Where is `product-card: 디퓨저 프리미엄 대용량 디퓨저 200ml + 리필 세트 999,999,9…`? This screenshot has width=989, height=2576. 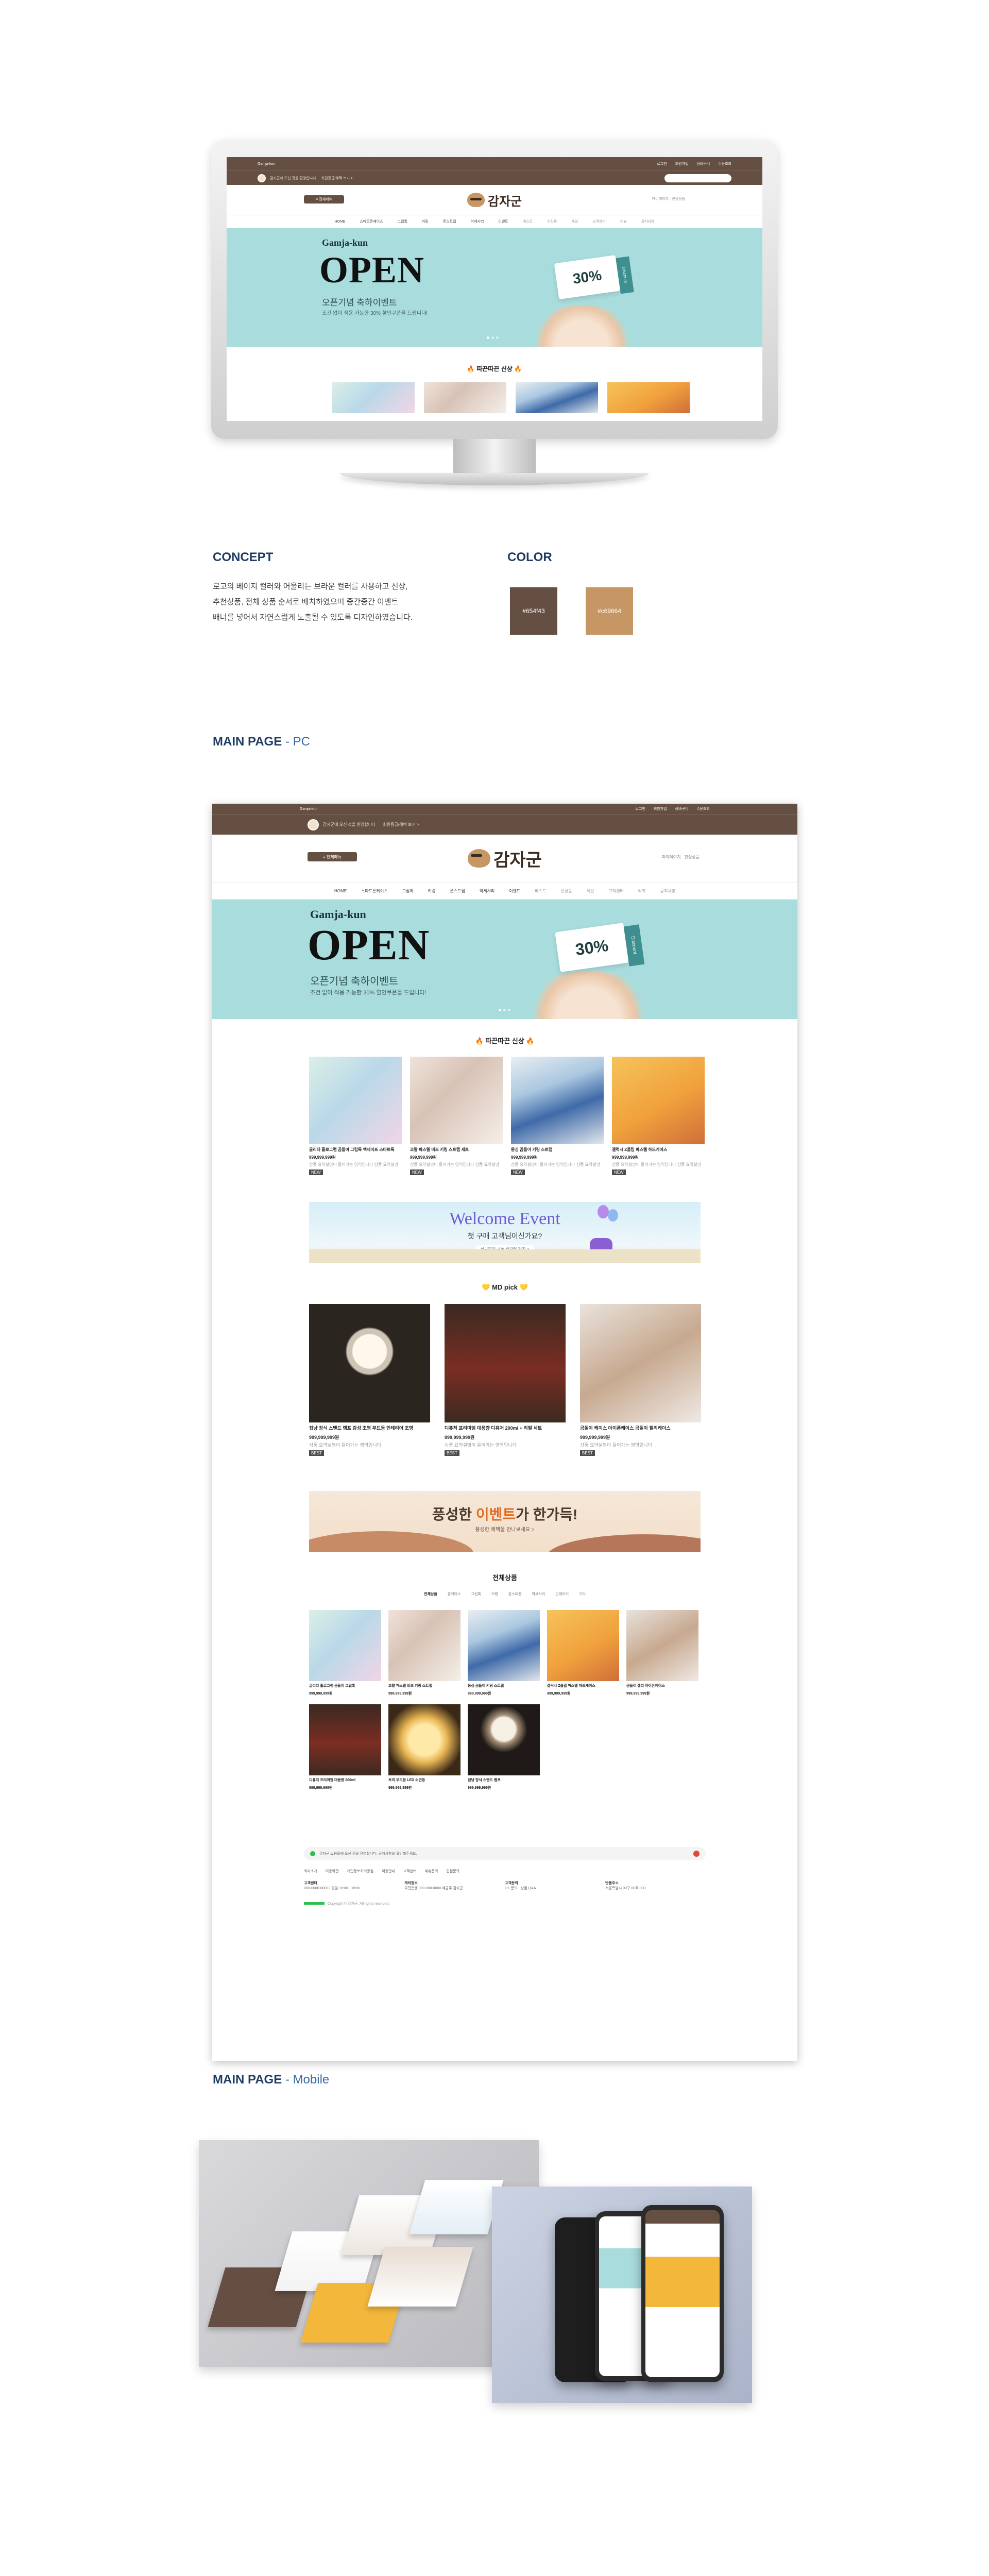 product-card: 디퓨저 프리미엄 대용량 디퓨저 200ml + 리필 세트 999,999,9… is located at coordinates (505, 1380).